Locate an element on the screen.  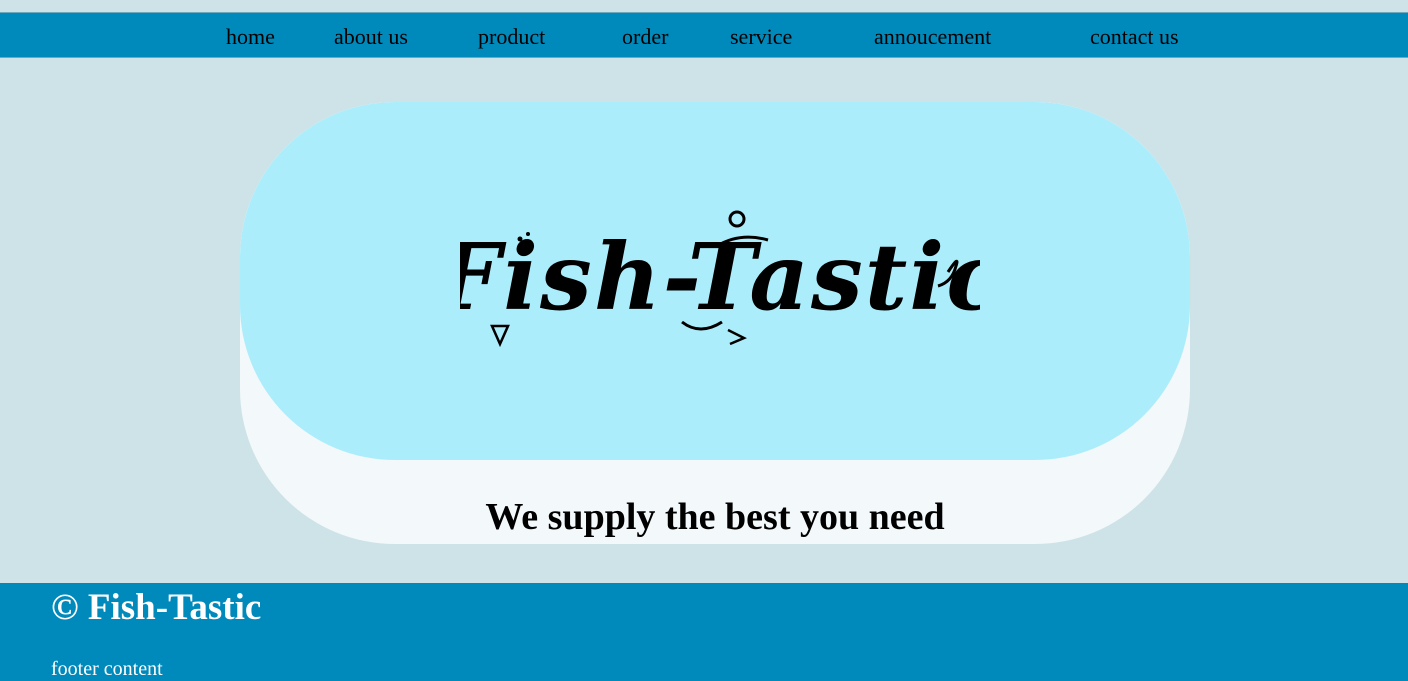
nav-link-annoucement: annoucement is located at coordinates (932, 37).